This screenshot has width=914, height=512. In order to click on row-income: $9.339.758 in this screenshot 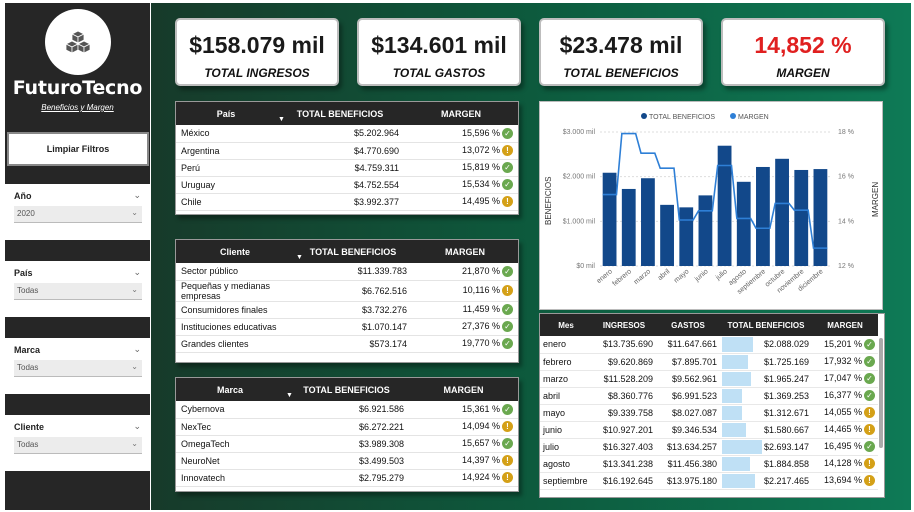, I will do `click(624, 413)`.